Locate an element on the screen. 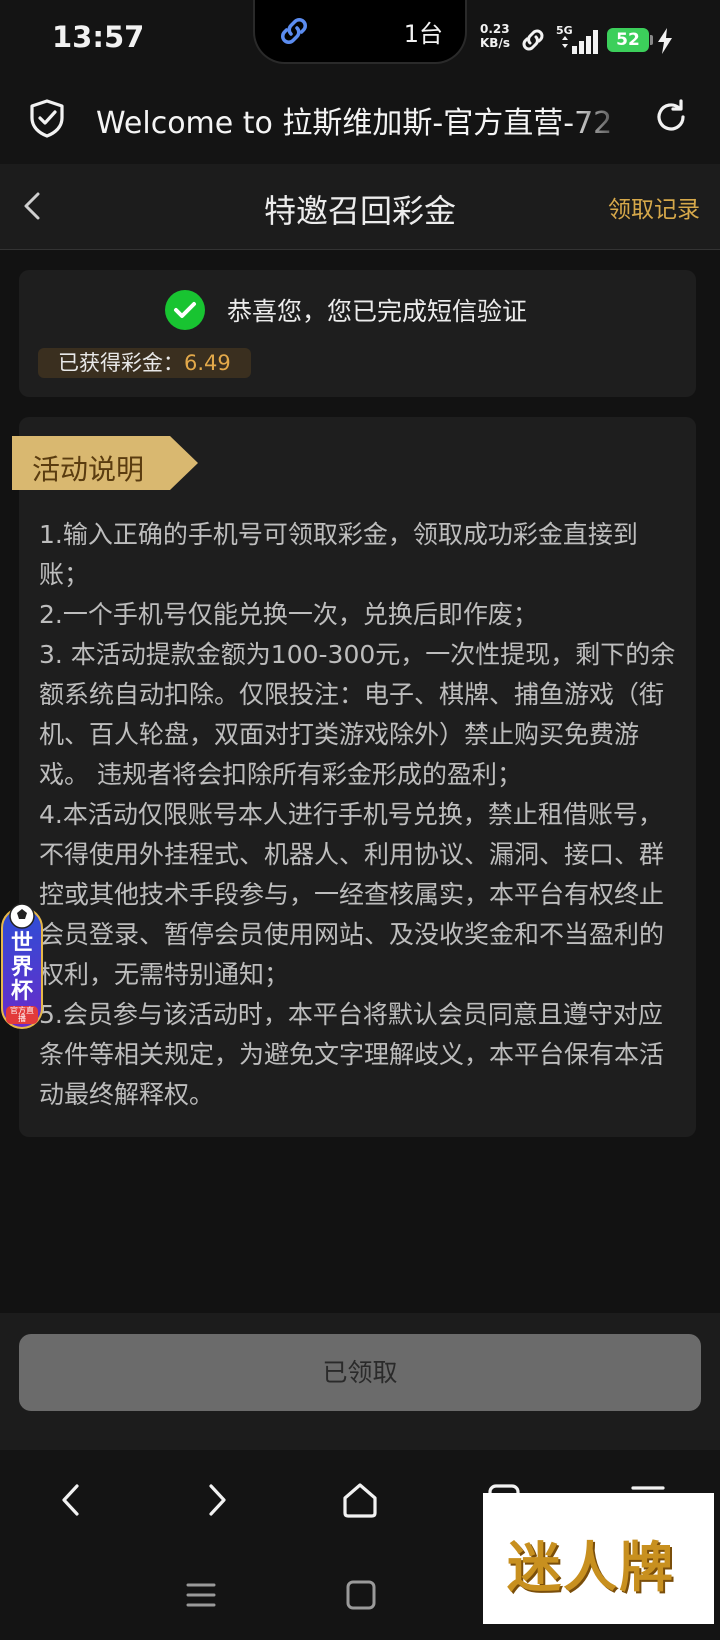 This screenshot has height=1640, width=720. action-bar: 已领取 is located at coordinates (360, 1381).